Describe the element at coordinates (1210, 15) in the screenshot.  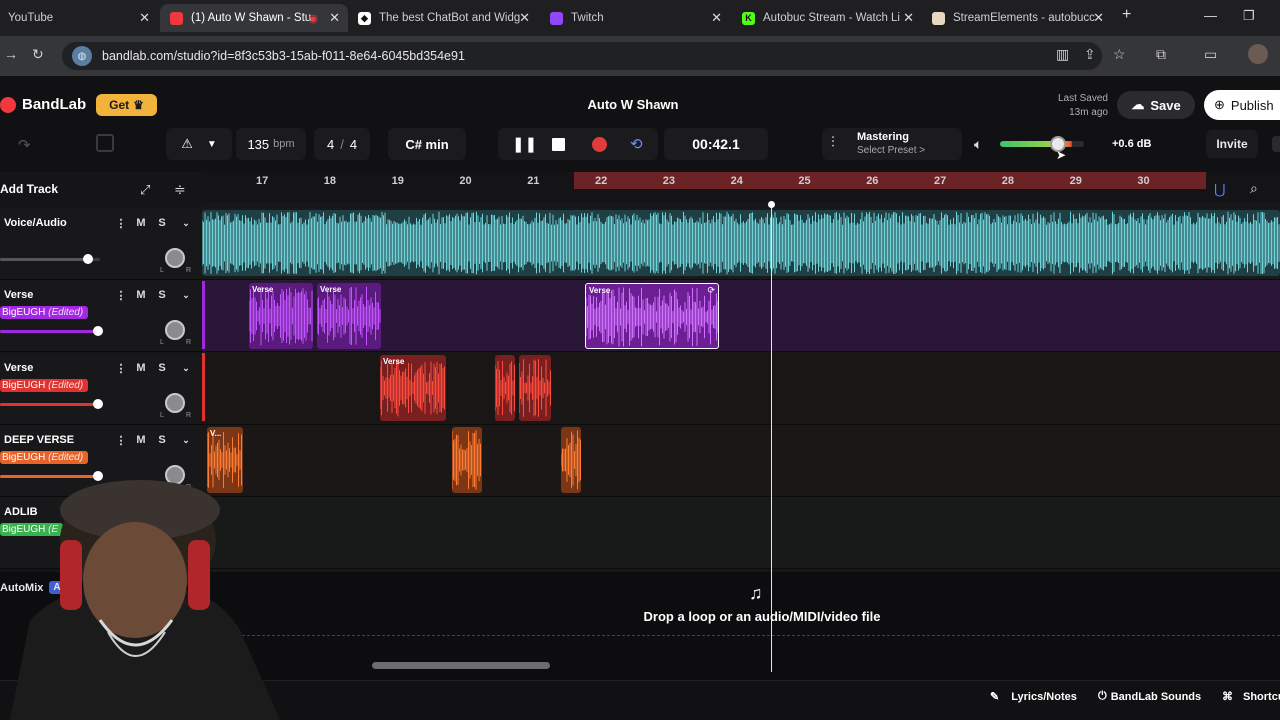
I see `minimize-icon: —` at that location.